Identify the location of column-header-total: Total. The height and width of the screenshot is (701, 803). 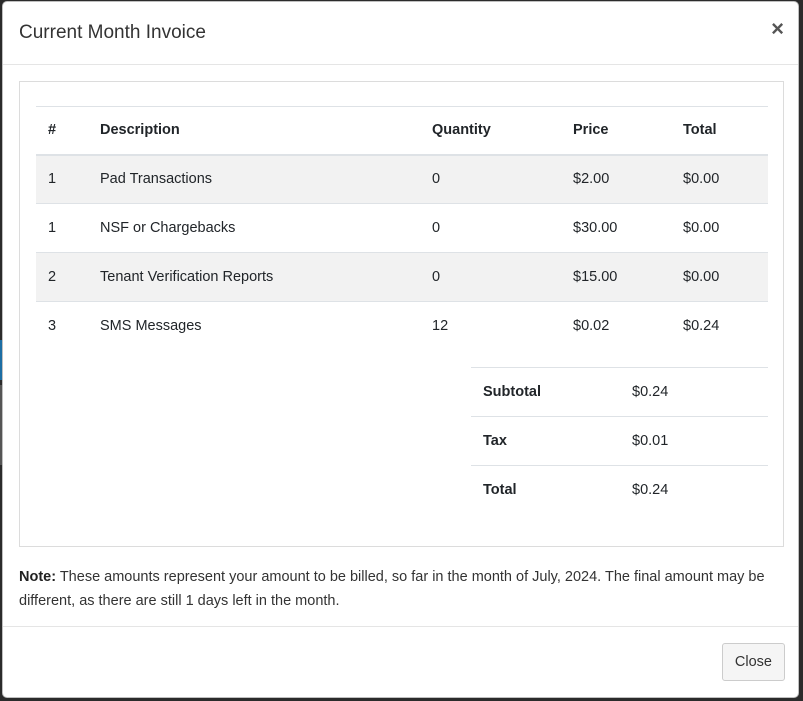
(719, 131).